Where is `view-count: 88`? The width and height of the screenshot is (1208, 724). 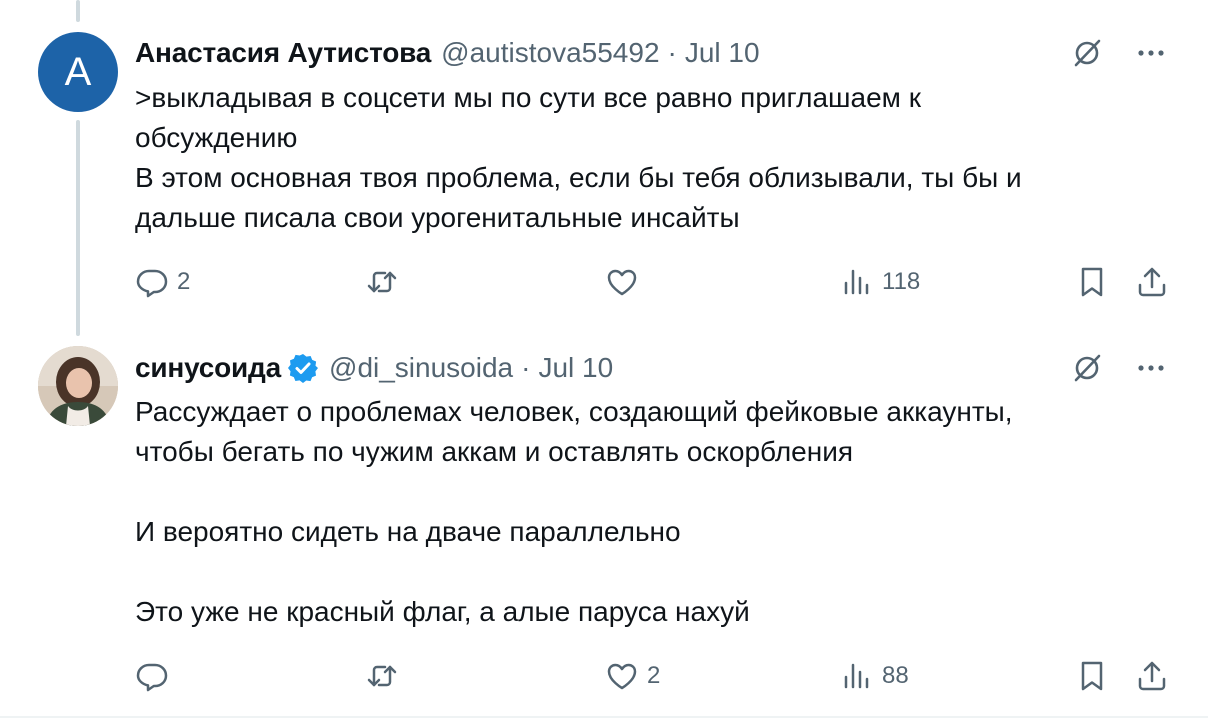
view-count: 88 is located at coordinates (895, 675).